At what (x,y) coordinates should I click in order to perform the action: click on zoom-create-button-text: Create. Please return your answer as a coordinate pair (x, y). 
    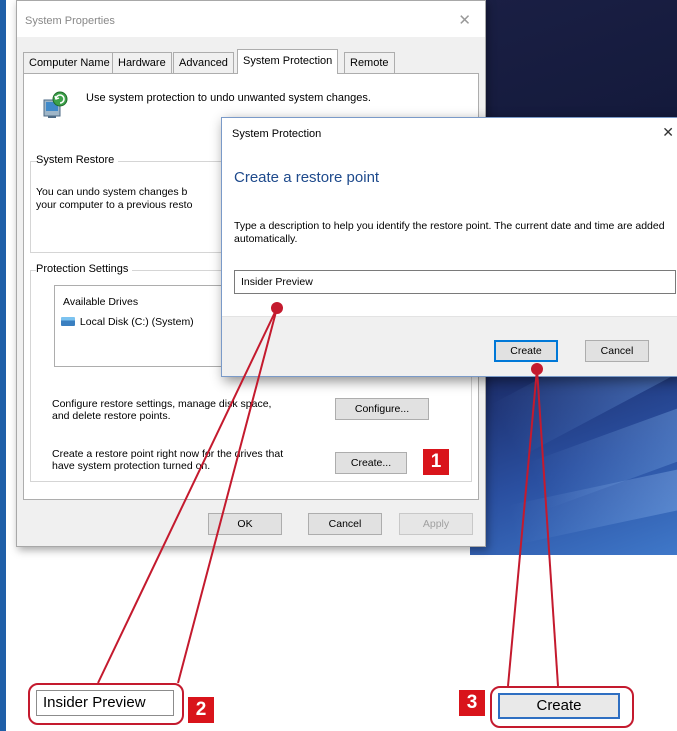
    Looking at the image, I should click on (559, 706).